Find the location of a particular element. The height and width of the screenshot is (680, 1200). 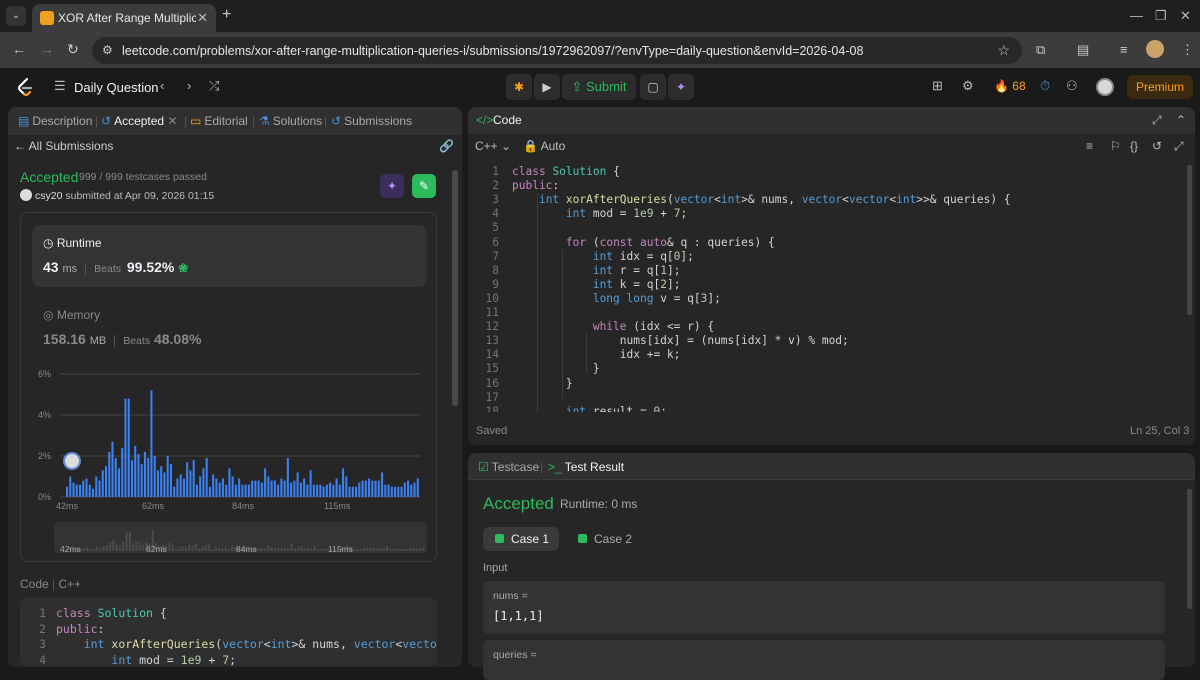

memory-label: ◎ Memory is located at coordinates (71, 315).